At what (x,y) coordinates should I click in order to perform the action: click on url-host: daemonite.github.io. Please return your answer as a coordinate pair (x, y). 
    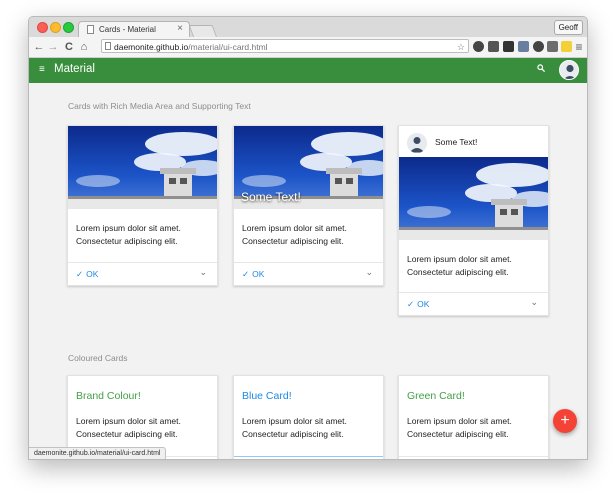
    Looking at the image, I should click on (151, 47).